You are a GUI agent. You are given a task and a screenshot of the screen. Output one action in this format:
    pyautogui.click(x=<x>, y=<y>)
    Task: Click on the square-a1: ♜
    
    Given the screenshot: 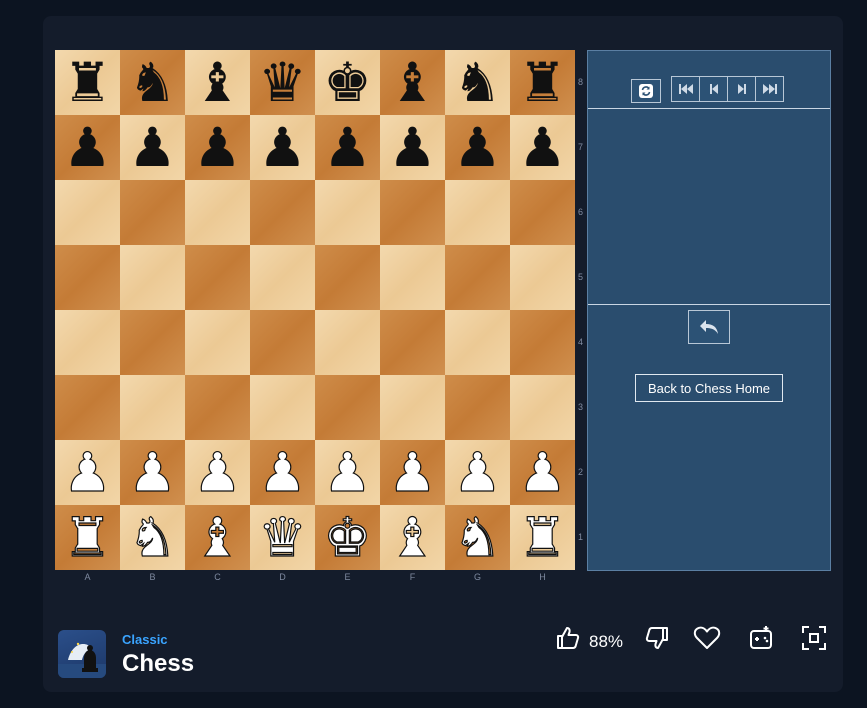 What is the action you would take?
    pyautogui.click(x=87, y=537)
    